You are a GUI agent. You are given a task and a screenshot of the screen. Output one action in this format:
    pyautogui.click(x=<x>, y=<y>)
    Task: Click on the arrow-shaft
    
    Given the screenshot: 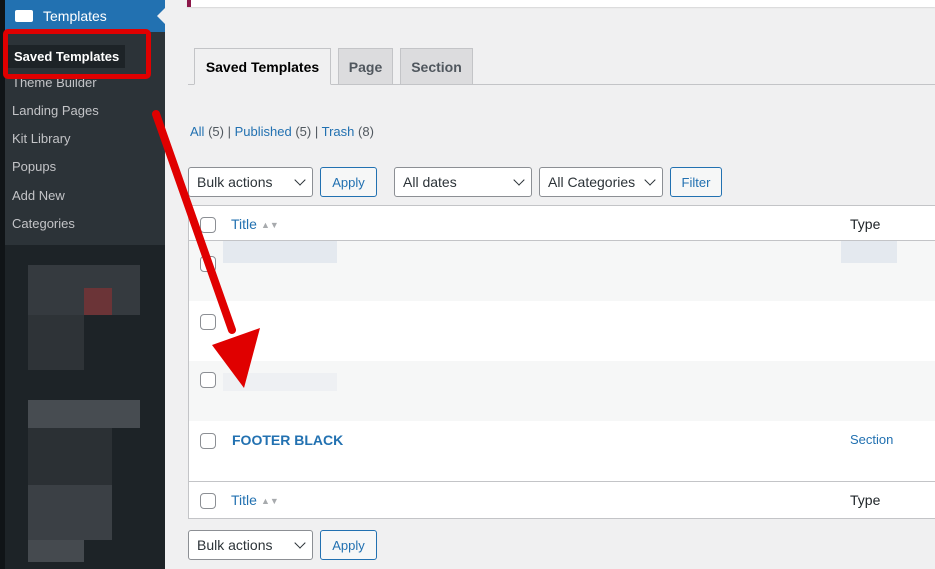 What is the action you would take?
    pyautogui.click(x=194, y=222)
    